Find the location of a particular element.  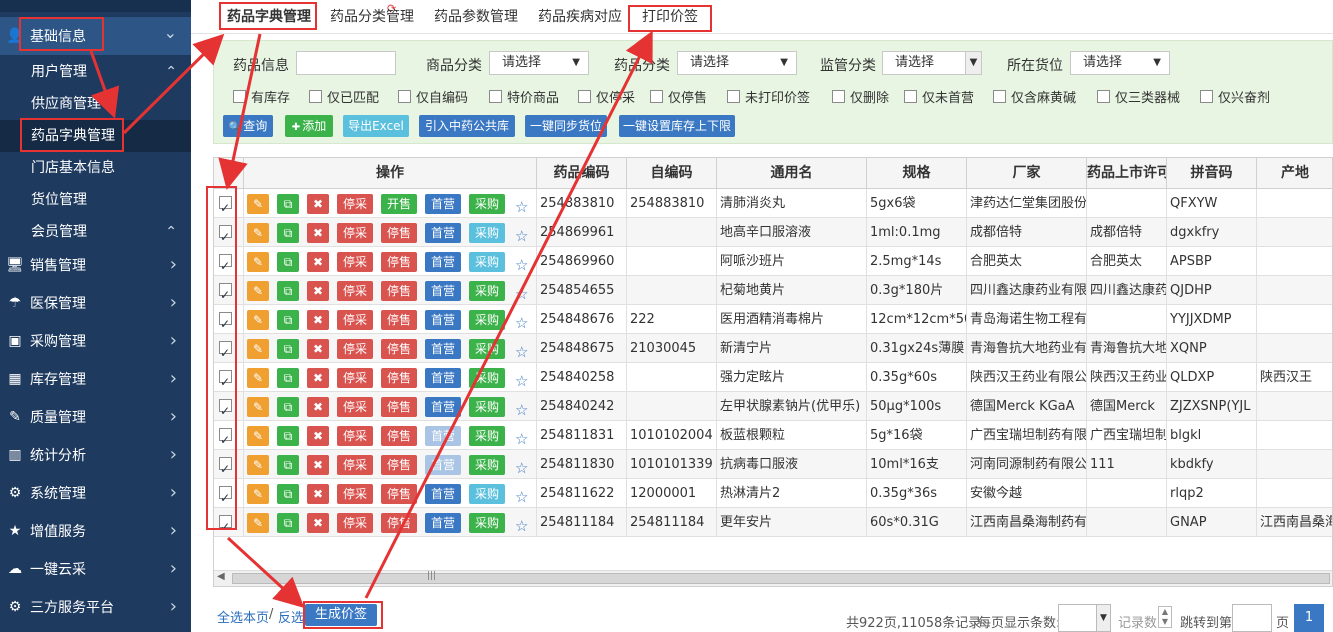

goods-category-select: 请选择 ▼ is located at coordinates (539, 63).